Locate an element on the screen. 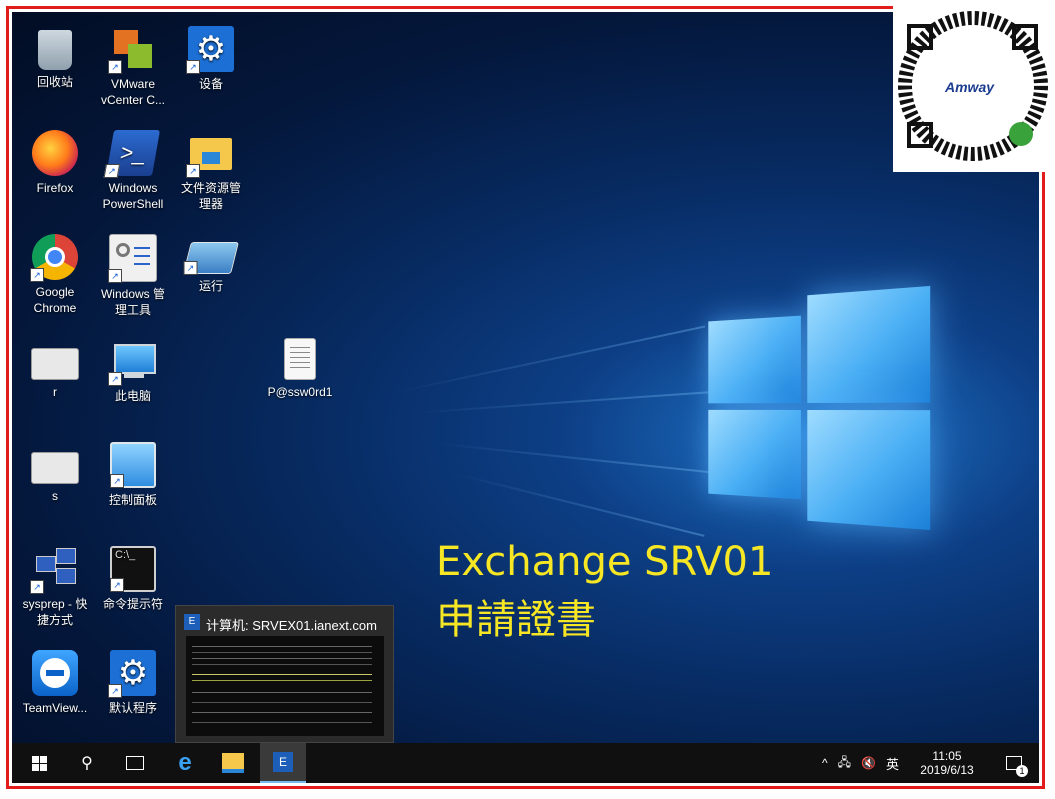 This screenshot has width=1055, height=799. chrome-icon: ↗ is located at coordinates (55, 257).